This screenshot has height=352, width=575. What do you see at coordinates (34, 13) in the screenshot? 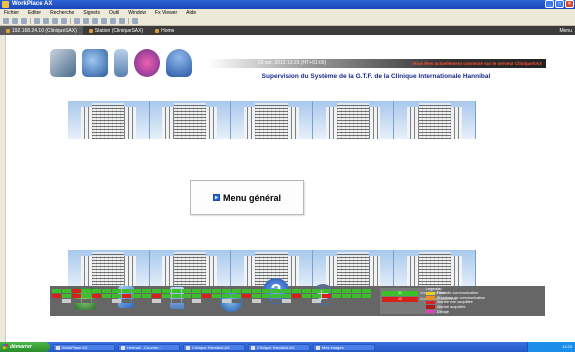
I see `menu-editer: Editer` at bounding box center [34, 13].